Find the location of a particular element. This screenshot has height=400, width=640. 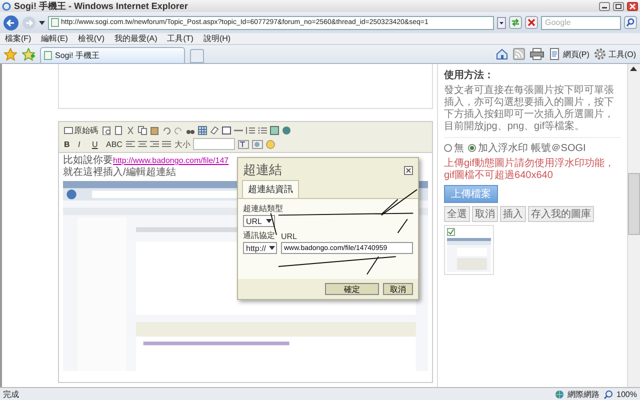

radio-label: 無 is located at coordinates (459, 148).